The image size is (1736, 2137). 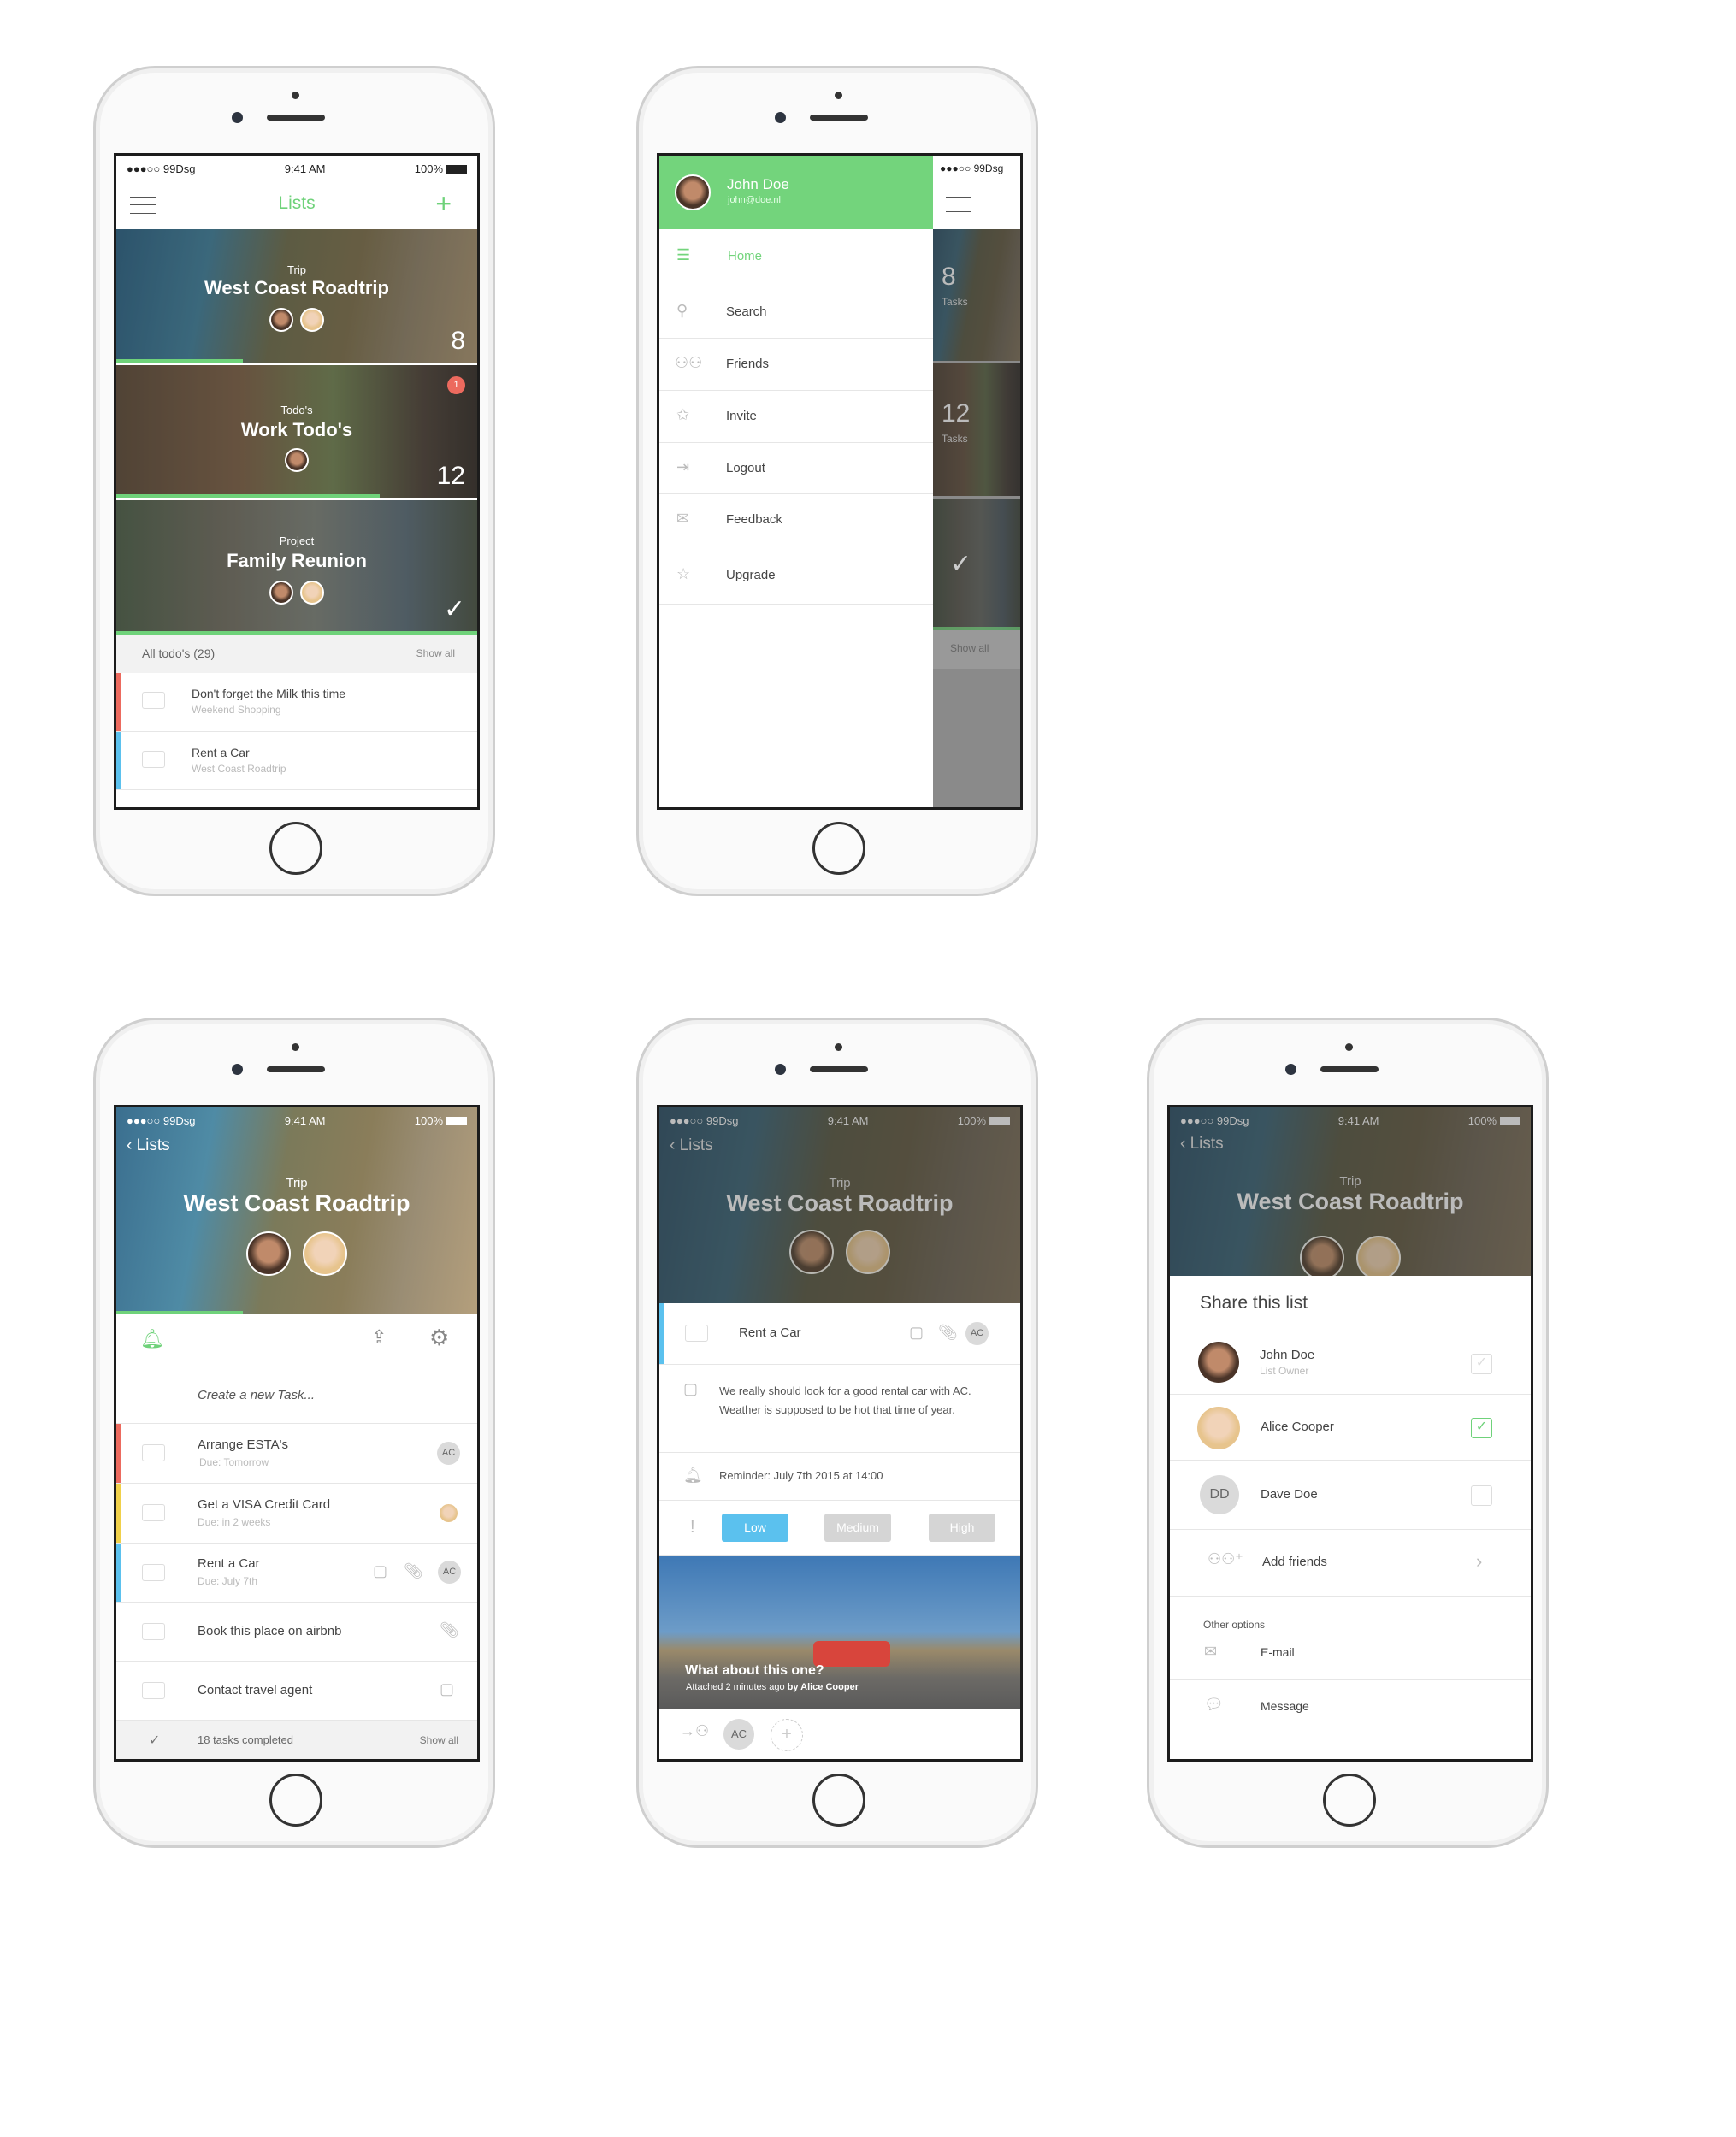 What do you see at coordinates (747, 311) in the screenshot?
I see `menu-label: Search` at bounding box center [747, 311].